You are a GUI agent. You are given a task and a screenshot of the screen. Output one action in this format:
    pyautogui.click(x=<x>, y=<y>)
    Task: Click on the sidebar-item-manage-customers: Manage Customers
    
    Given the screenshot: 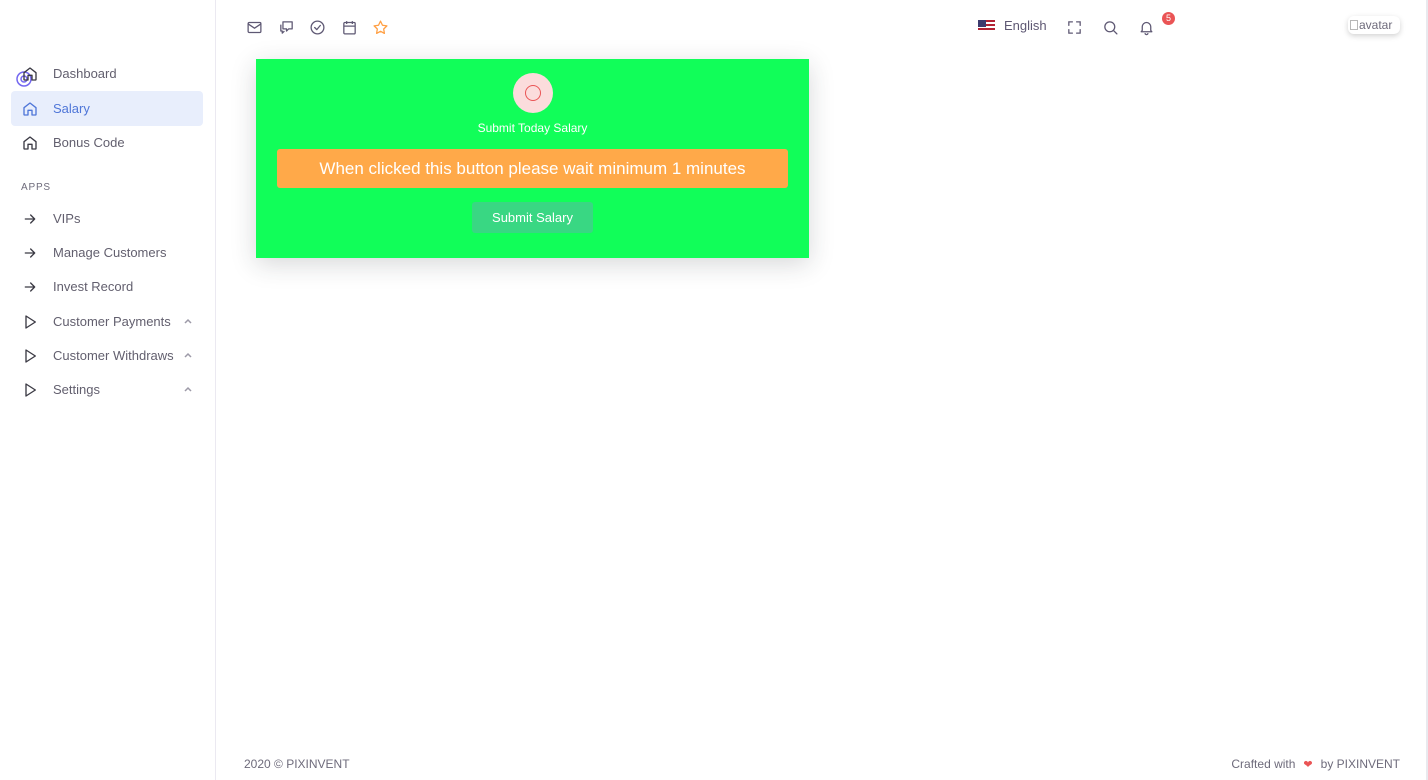 What is the action you would take?
    pyautogui.click(x=107, y=252)
    